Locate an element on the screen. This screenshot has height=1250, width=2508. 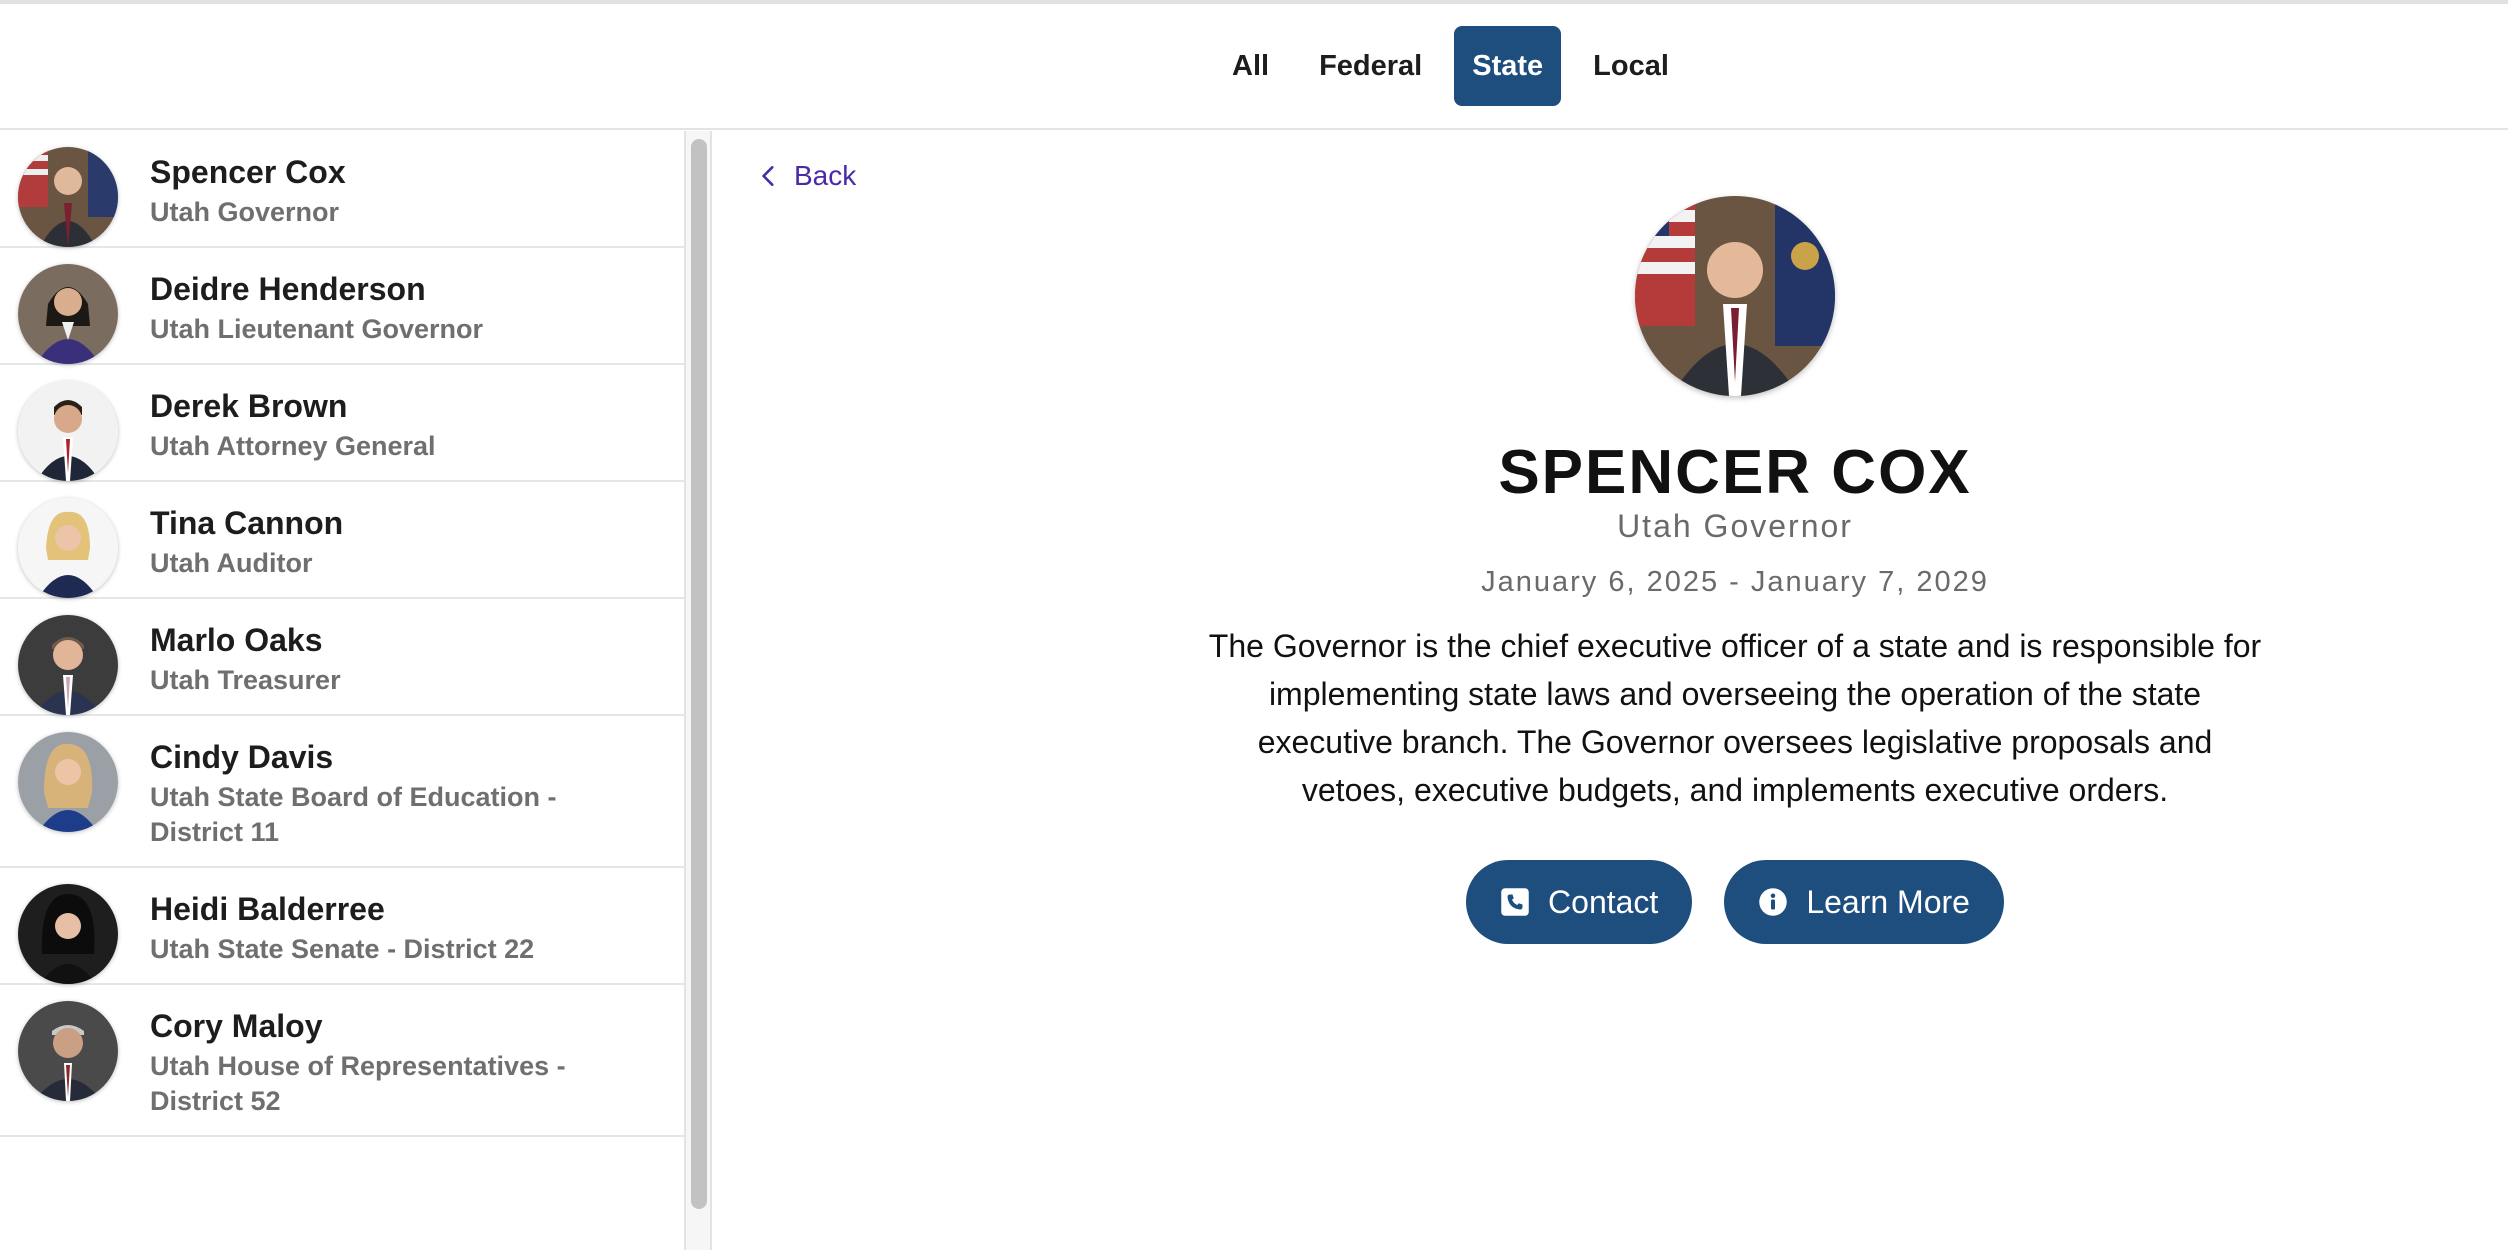
official-name: Marlo Oaks is located at coordinates (236, 640).